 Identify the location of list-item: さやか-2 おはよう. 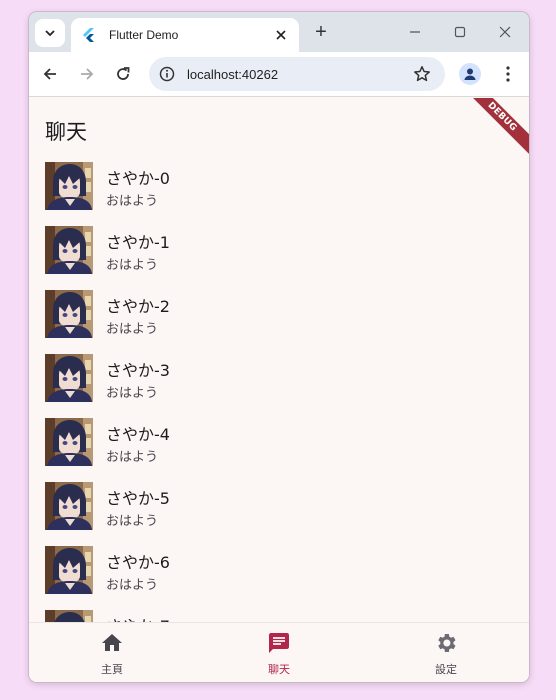
(279, 320).